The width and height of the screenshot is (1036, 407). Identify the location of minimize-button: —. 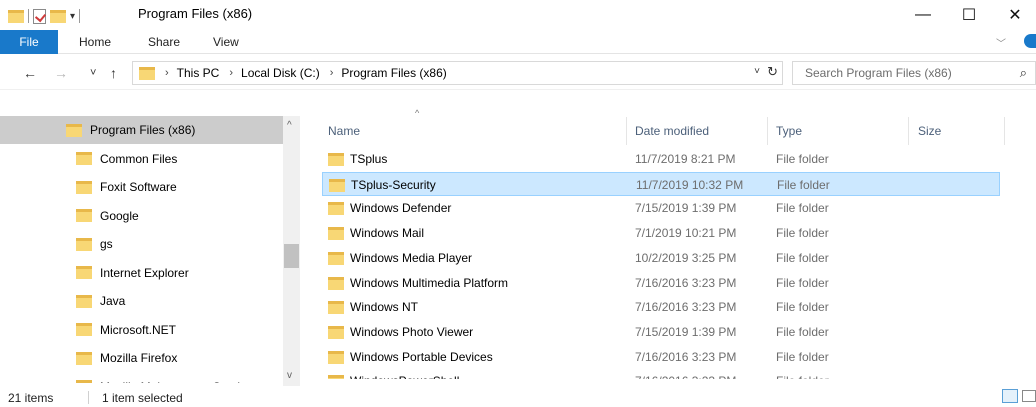
(923, 15).